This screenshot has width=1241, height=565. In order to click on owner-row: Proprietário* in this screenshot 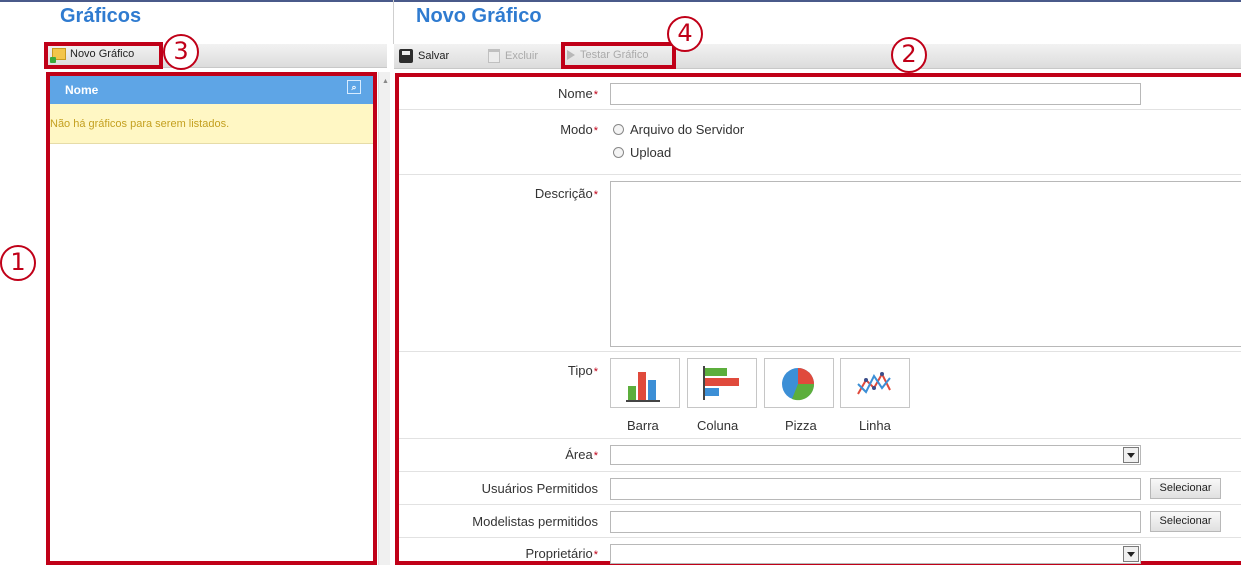, I will do `click(820, 551)`.